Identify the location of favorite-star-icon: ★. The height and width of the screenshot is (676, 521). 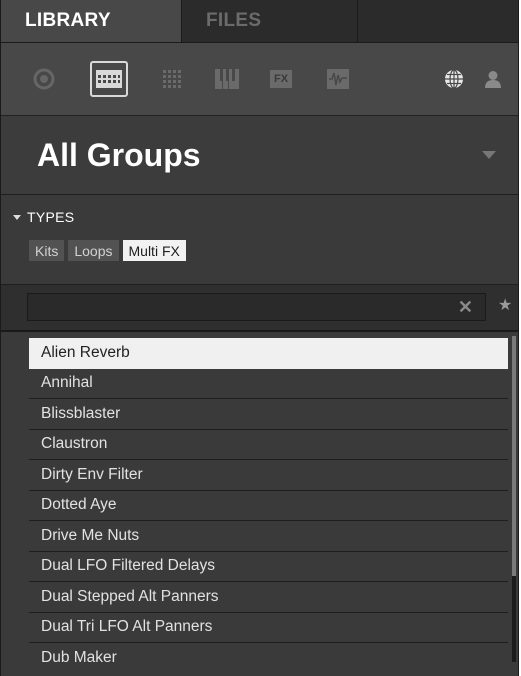
(505, 305).